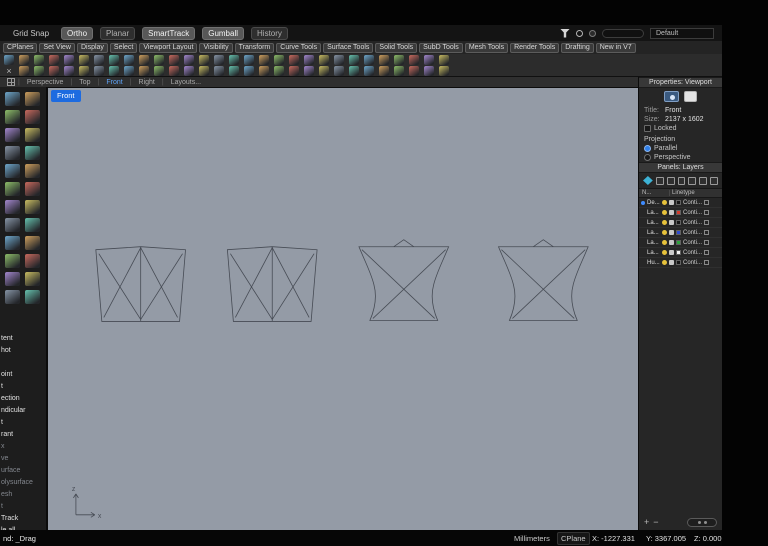 This screenshot has width=768, height=546. What do you see at coordinates (114, 82) in the screenshot?
I see `viewport-tab-front: Front` at bounding box center [114, 82].